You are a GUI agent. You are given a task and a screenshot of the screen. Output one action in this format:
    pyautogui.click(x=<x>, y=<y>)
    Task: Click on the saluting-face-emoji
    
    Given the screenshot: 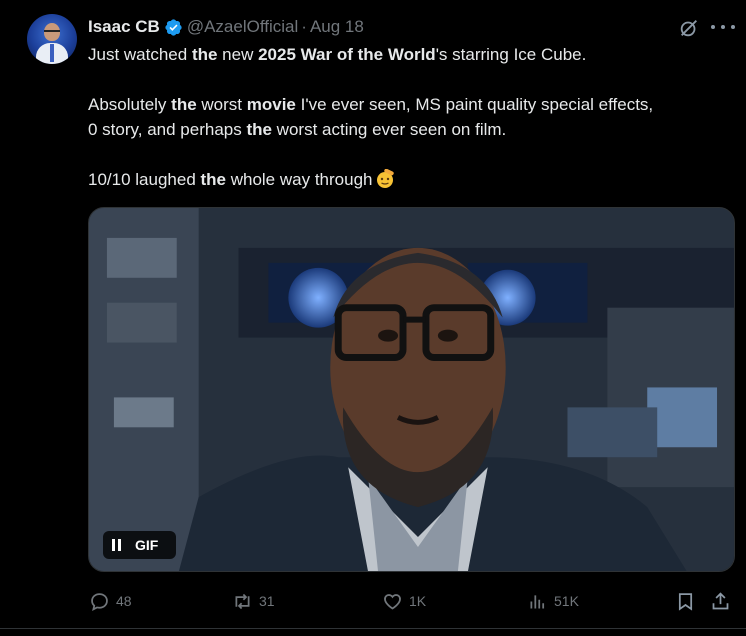 What is the action you would take?
    pyautogui.click(x=386, y=178)
    